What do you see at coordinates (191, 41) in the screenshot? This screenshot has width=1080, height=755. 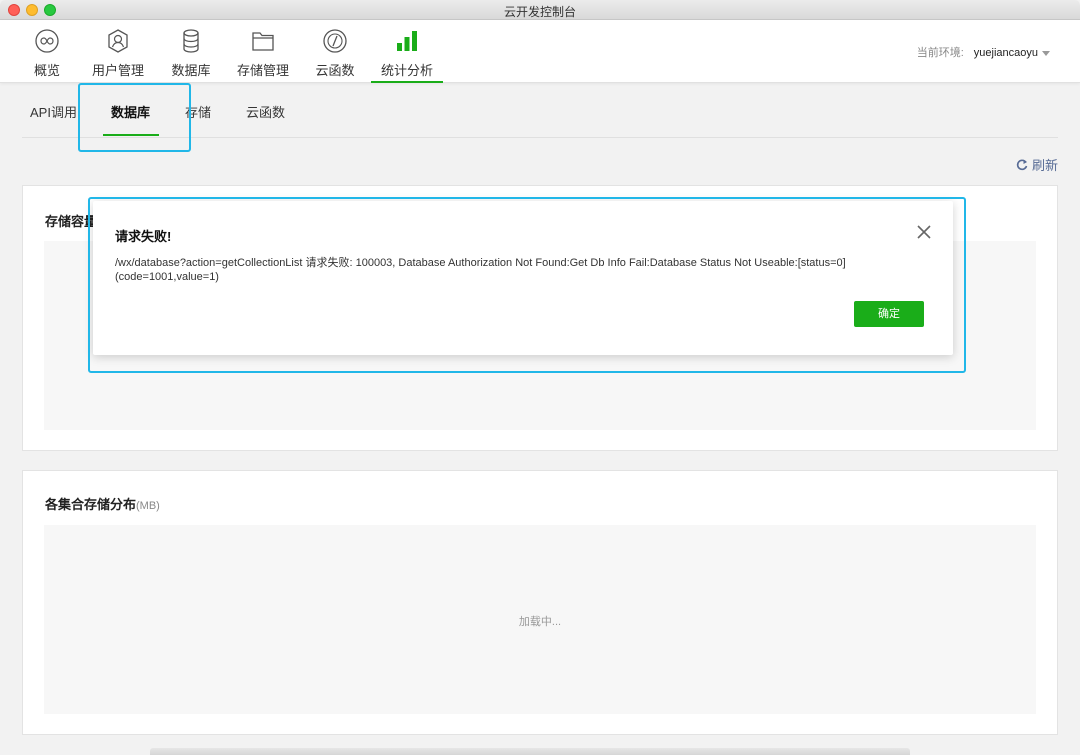 I see `database-icon` at bounding box center [191, 41].